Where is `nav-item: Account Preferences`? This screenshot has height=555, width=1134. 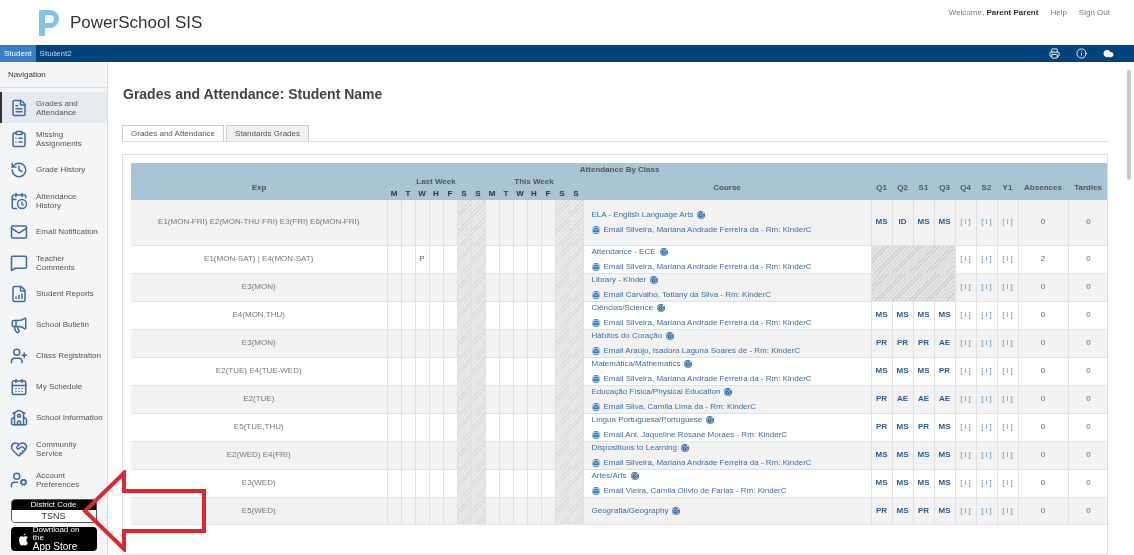 nav-item: Account Preferences is located at coordinates (53, 479).